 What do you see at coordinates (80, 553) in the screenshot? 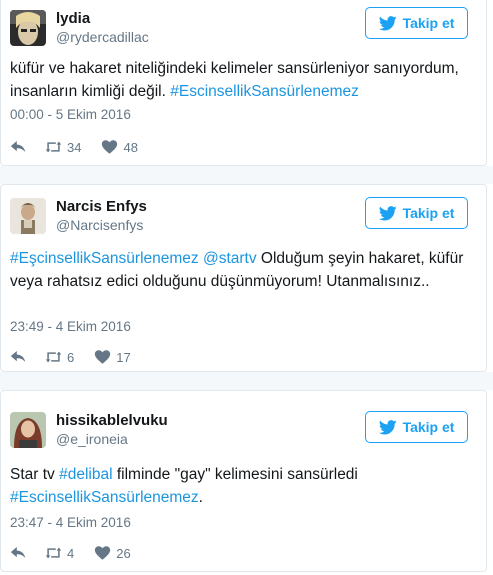
I see `tweet-actions: 4 26` at bounding box center [80, 553].